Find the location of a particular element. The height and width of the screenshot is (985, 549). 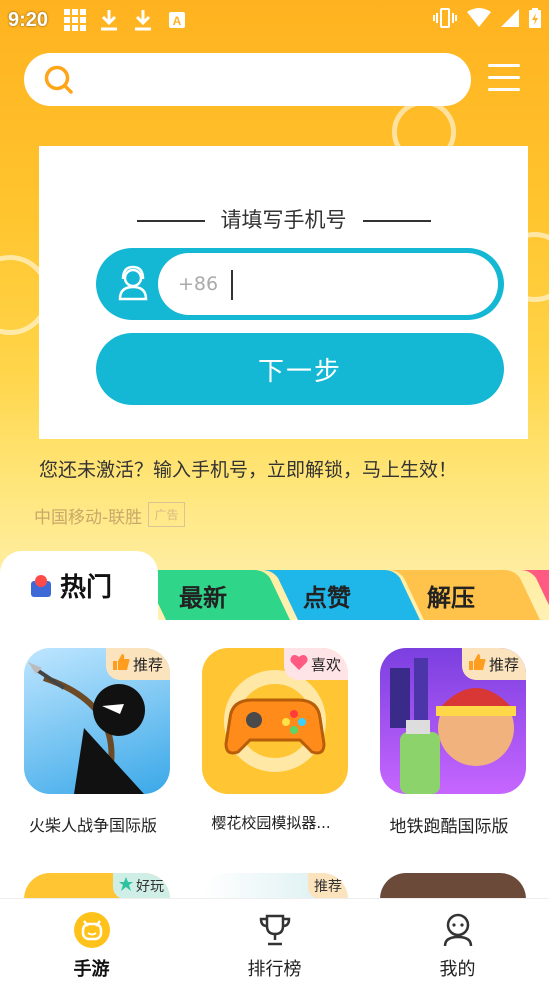

nav-profile: 我的 is located at coordinates (457, 942).